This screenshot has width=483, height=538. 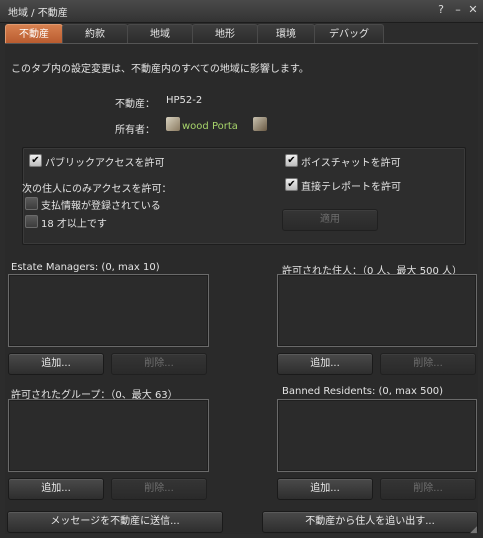 I want to click on allowed-residents-list, so click(x=377, y=310).